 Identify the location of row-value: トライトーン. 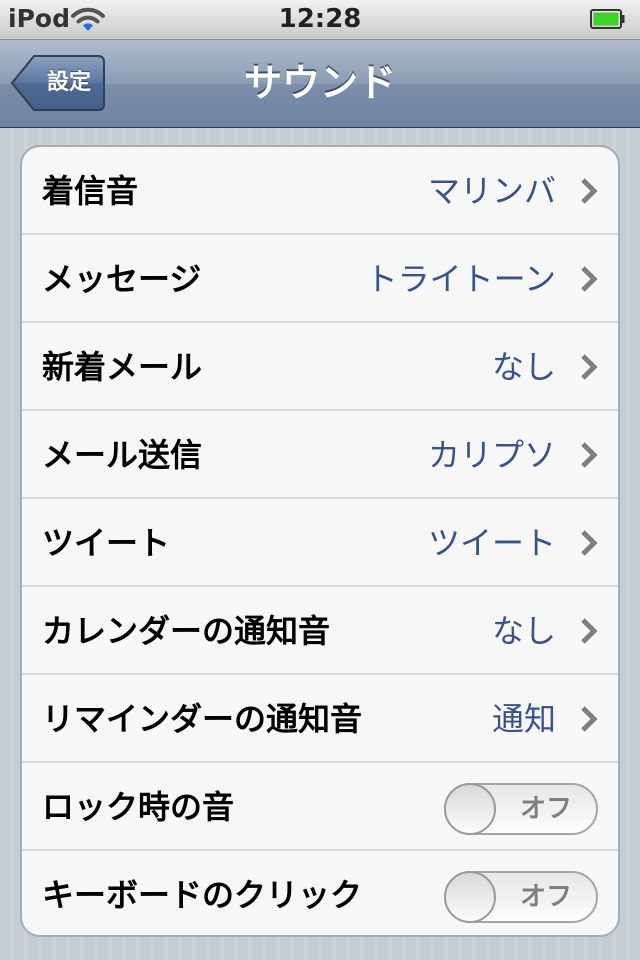
(460, 279).